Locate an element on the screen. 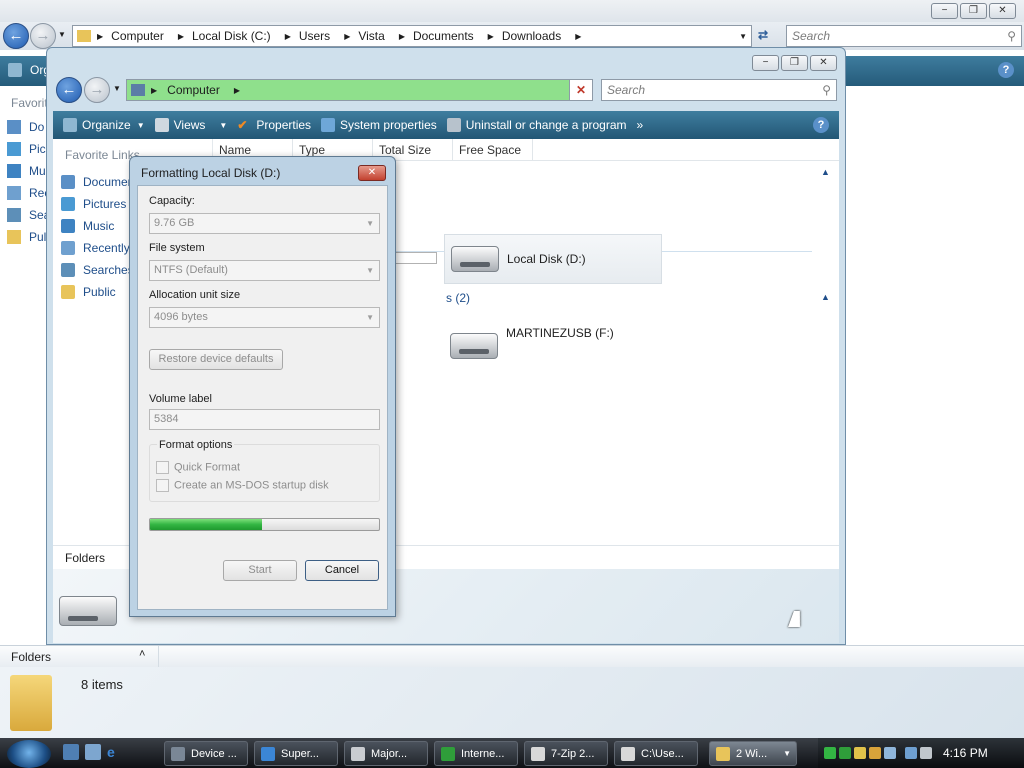  computer-nav-bar: ← → ▼ ▶ Computer ▶ ▼ ✕ Search ⚲ is located at coordinates (446, 90).